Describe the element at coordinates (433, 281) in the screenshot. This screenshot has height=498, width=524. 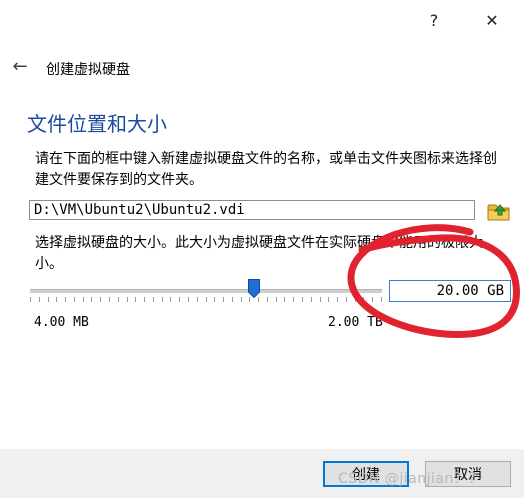
I see `red-annotation-circle` at that location.